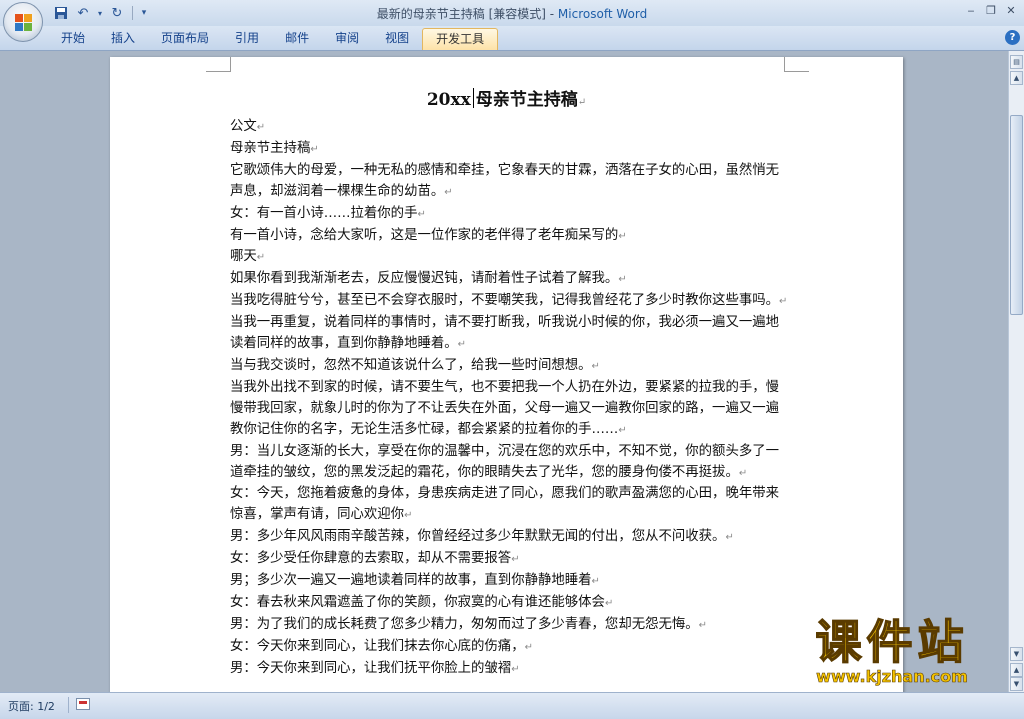 The image size is (1024, 719). I want to click on paragraph: 公文↵, so click(248, 126).